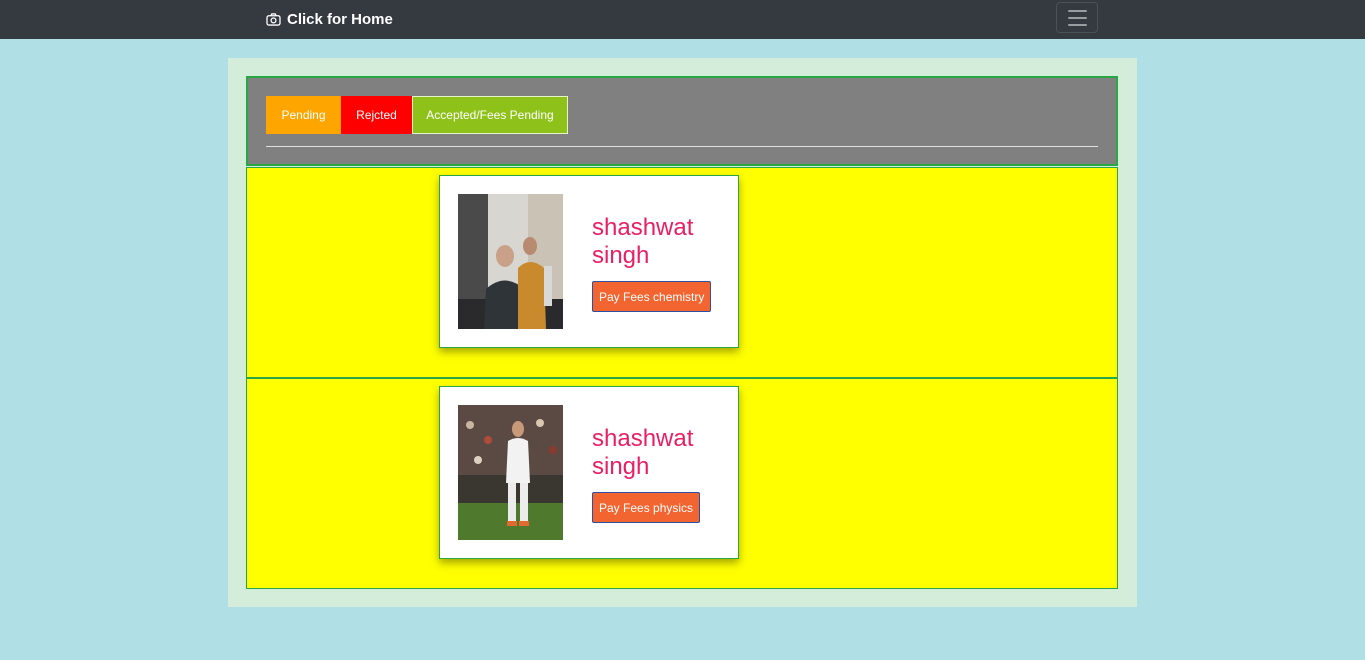 The width and height of the screenshot is (1365, 660). I want to click on navbar: Click for Home, so click(682, 19).